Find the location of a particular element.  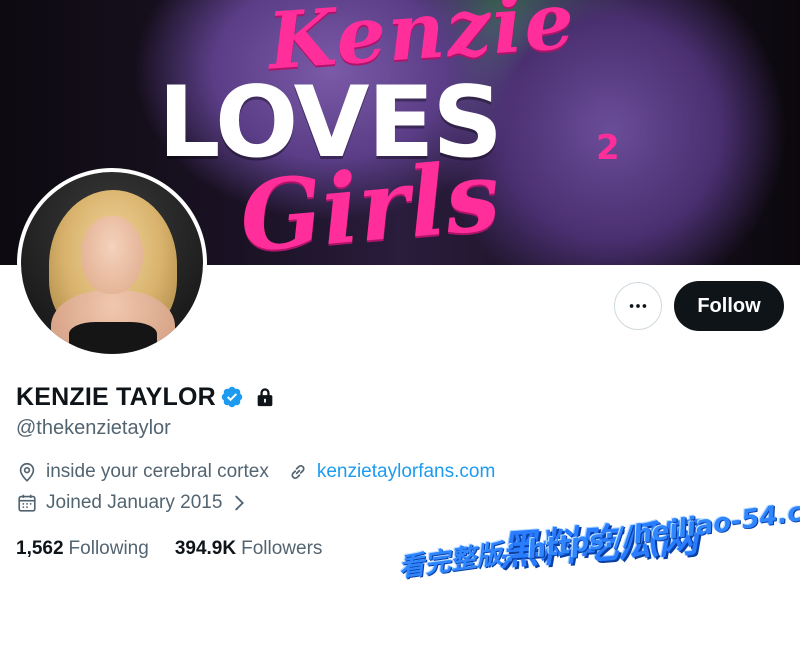

calendar-icon is located at coordinates (27, 503).